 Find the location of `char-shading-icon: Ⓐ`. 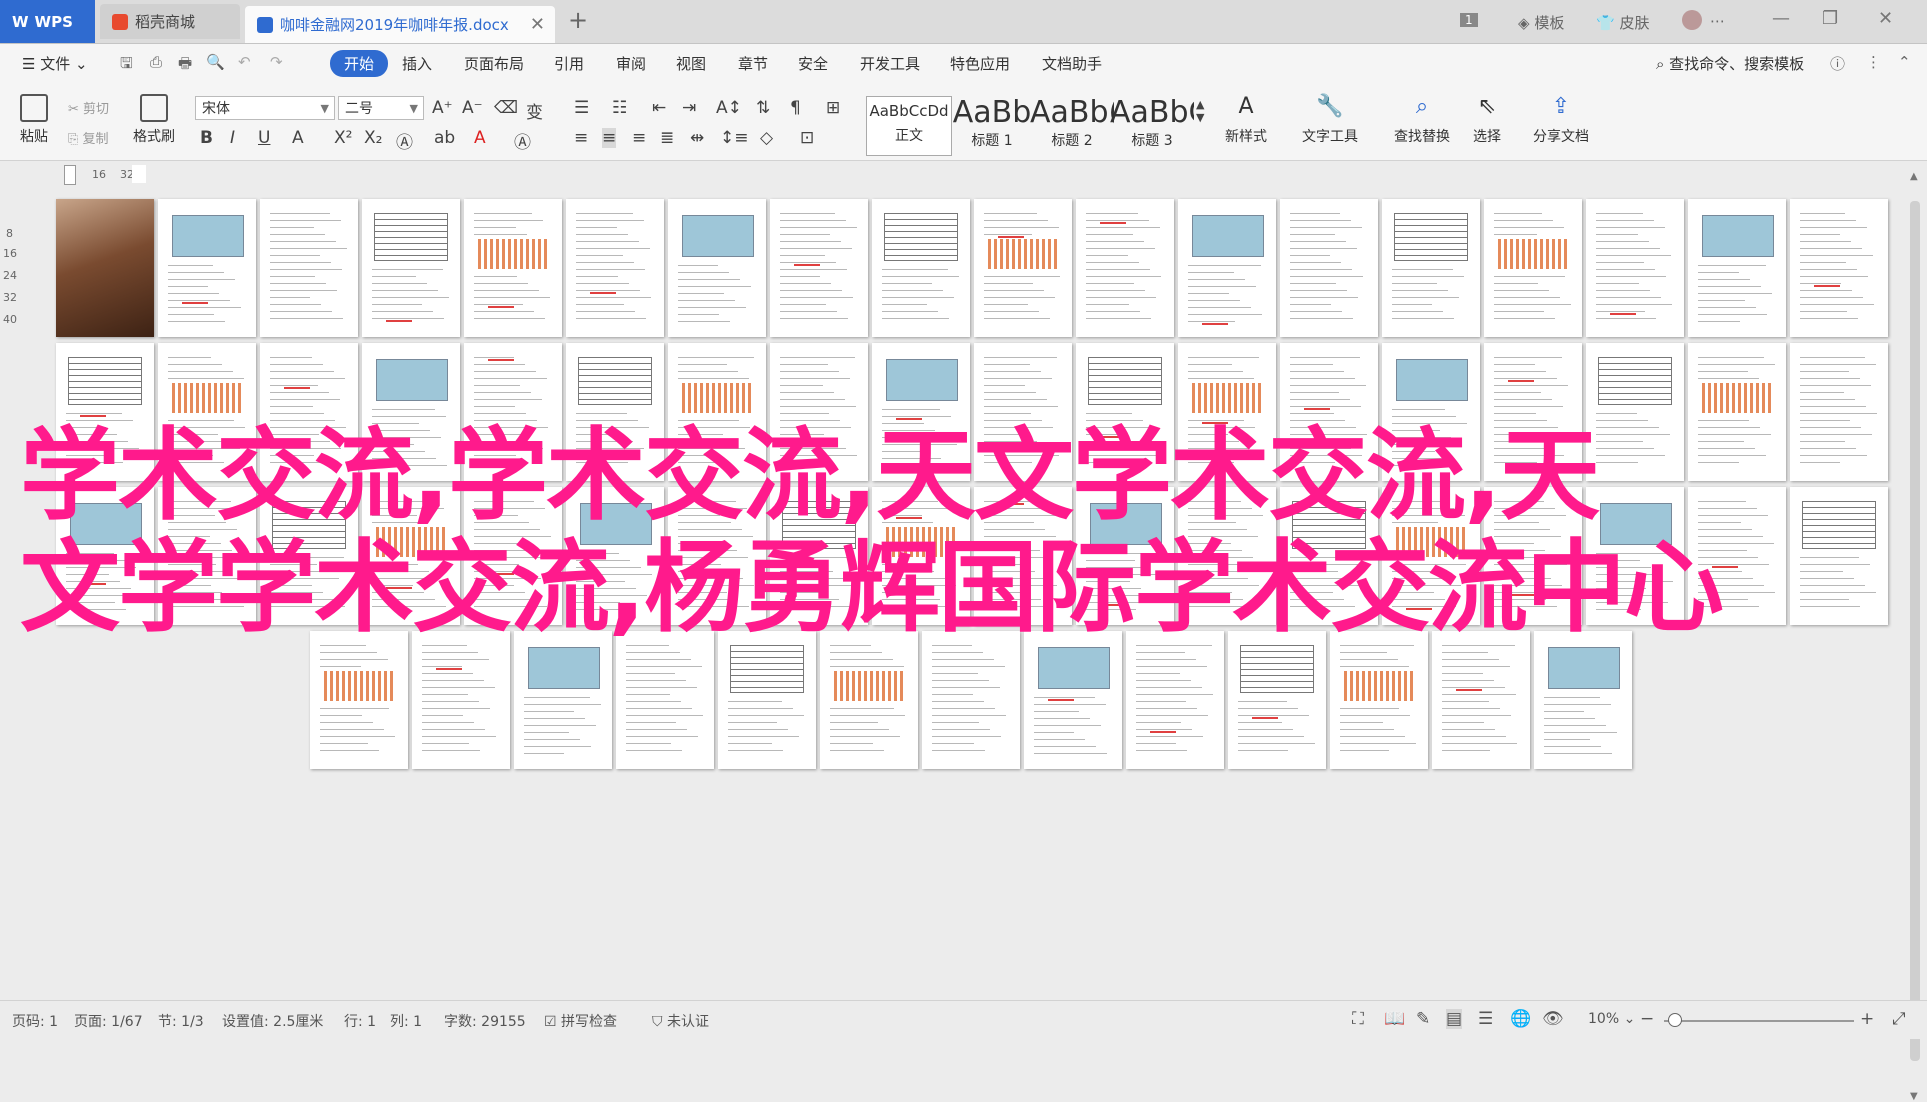

char-shading-icon: Ⓐ is located at coordinates (522, 140).